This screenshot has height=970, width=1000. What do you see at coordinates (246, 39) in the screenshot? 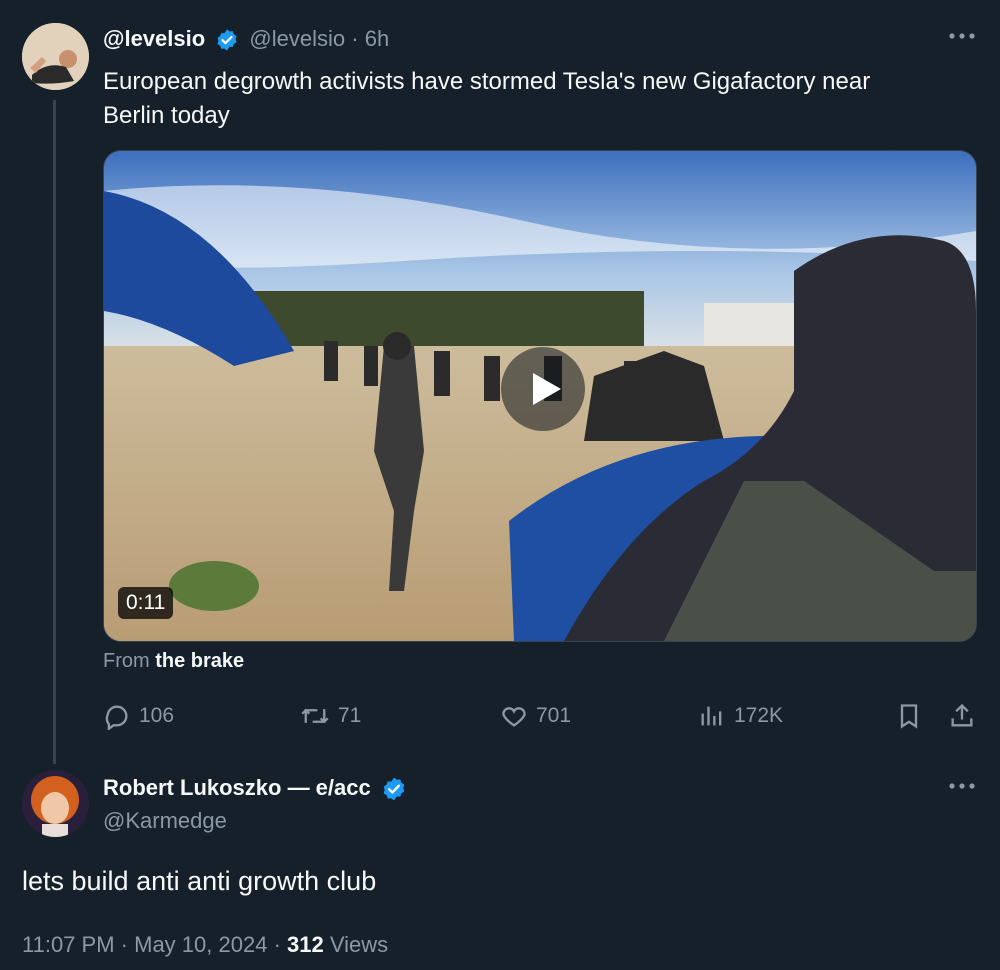
I see `tweet-header: @levelsio @levelsio · 6h` at bounding box center [246, 39].